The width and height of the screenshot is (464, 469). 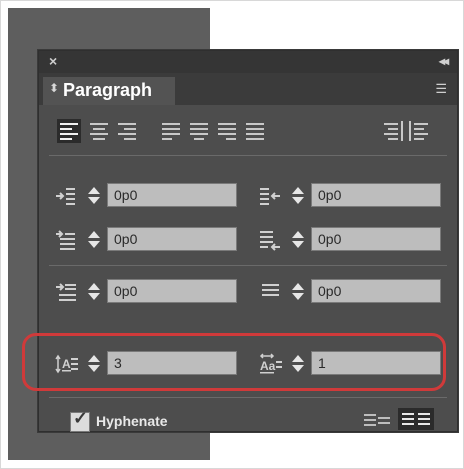 I want to click on align-center-button, so click(x=99, y=131).